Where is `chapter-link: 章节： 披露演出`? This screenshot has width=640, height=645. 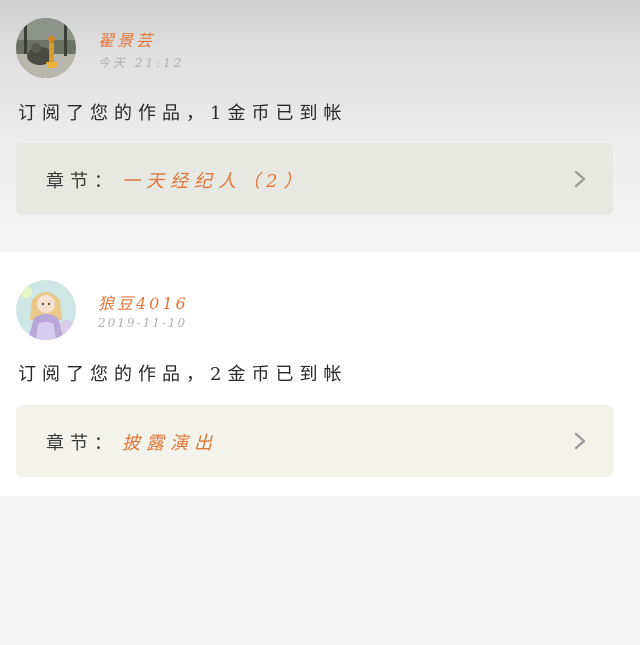
chapter-link: 章节： 披露演出 is located at coordinates (314, 441).